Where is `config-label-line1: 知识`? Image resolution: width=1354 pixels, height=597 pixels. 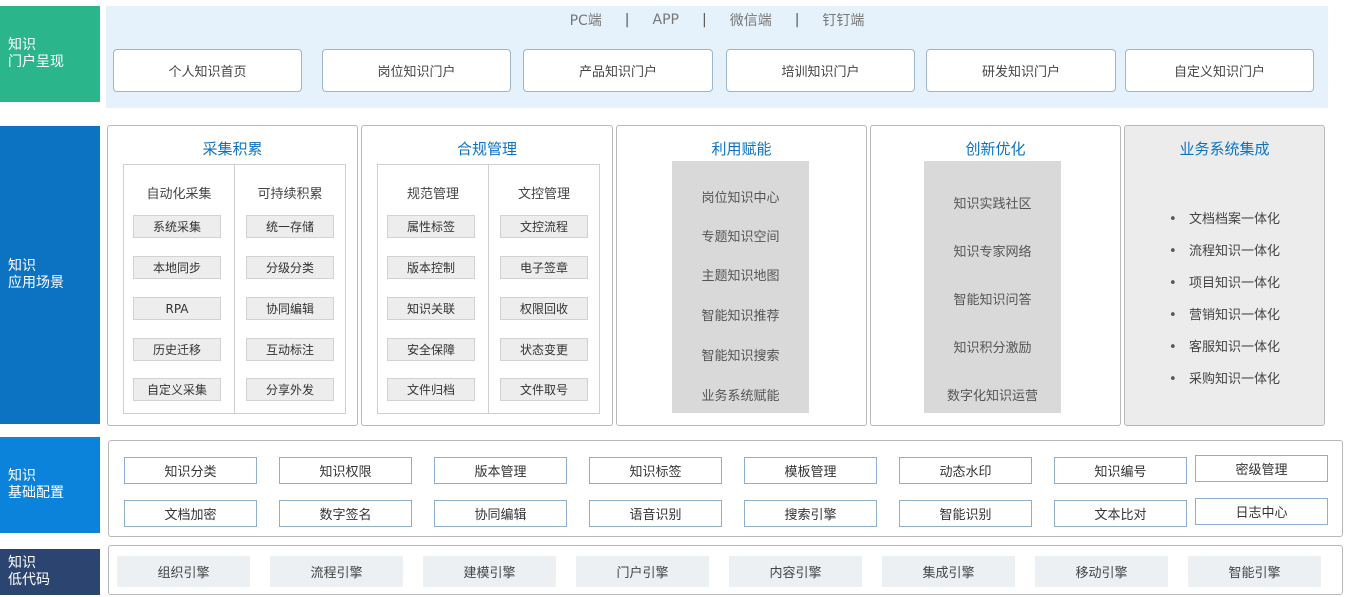
config-label-line1: 知识 is located at coordinates (22, 476).